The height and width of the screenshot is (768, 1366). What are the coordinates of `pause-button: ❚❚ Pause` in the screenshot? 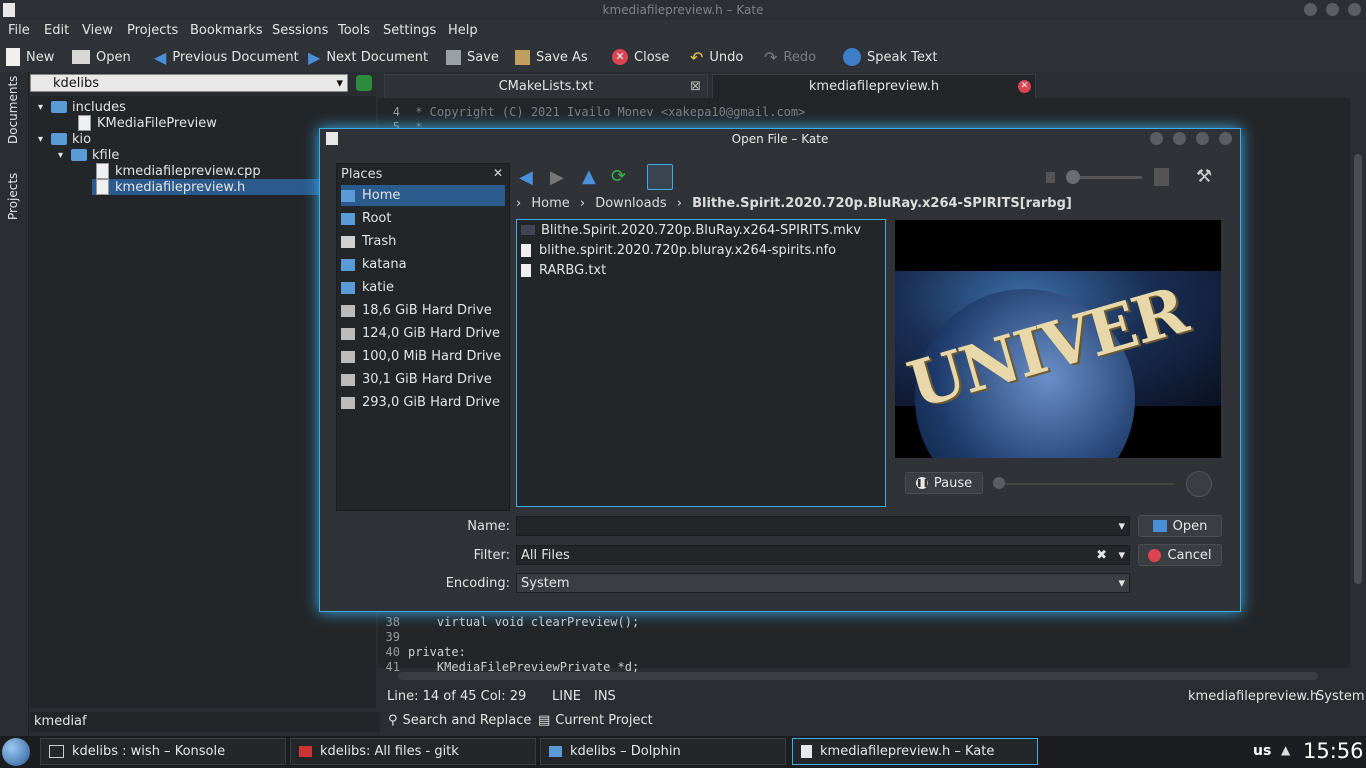 It's located at (944, 483).